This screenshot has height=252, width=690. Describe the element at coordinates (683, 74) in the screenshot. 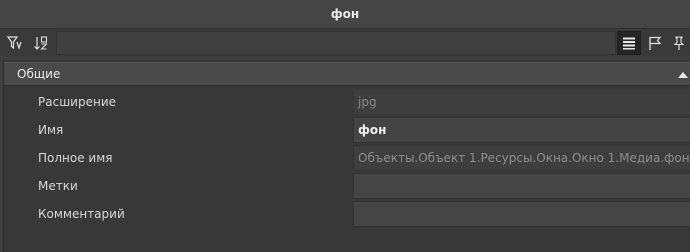

I see `collapse-icon` at that location.